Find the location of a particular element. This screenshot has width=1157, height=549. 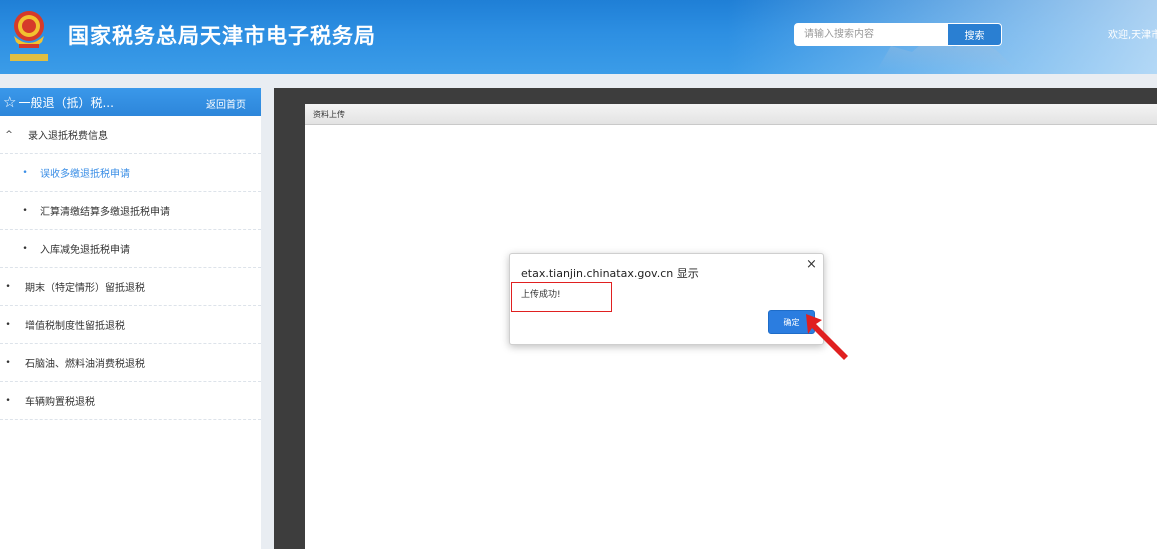

return-home-link: 返回首页 is located at coordinates (226, 103).